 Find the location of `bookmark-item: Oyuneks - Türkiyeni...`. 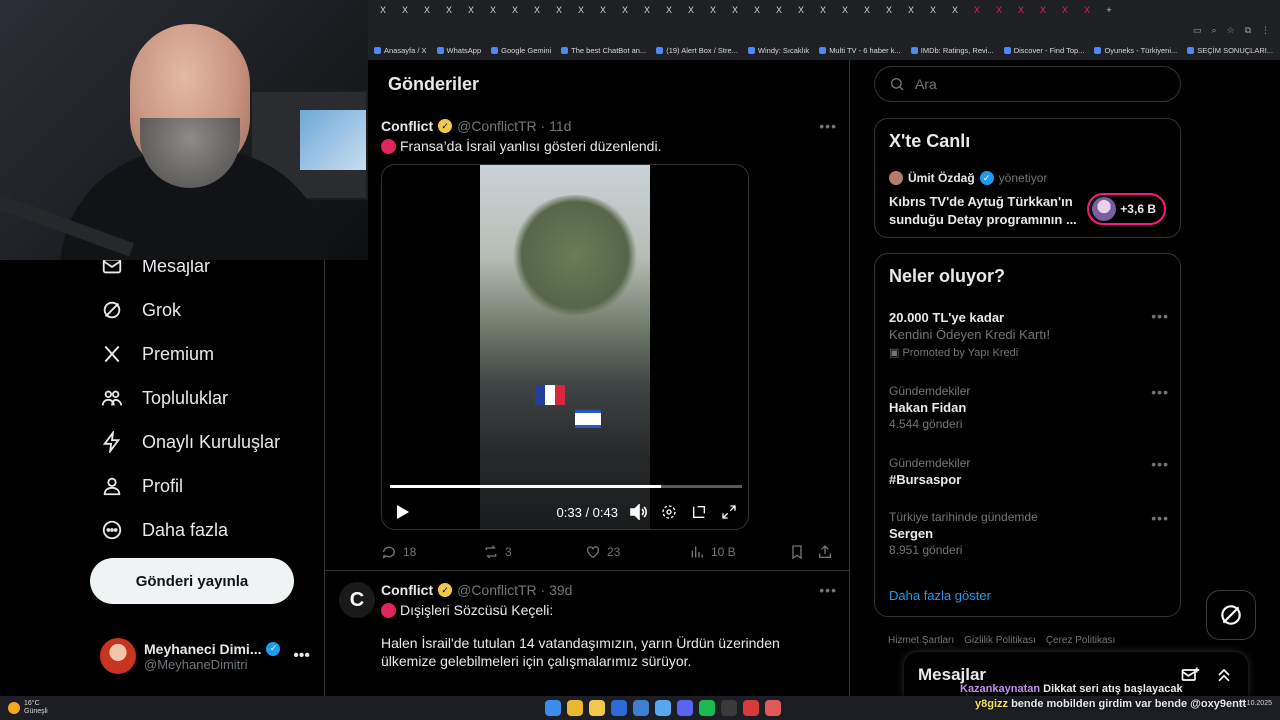

bookmark-item: Oyuneks - Türkiyeni... is located at coordinates (1135, 50).